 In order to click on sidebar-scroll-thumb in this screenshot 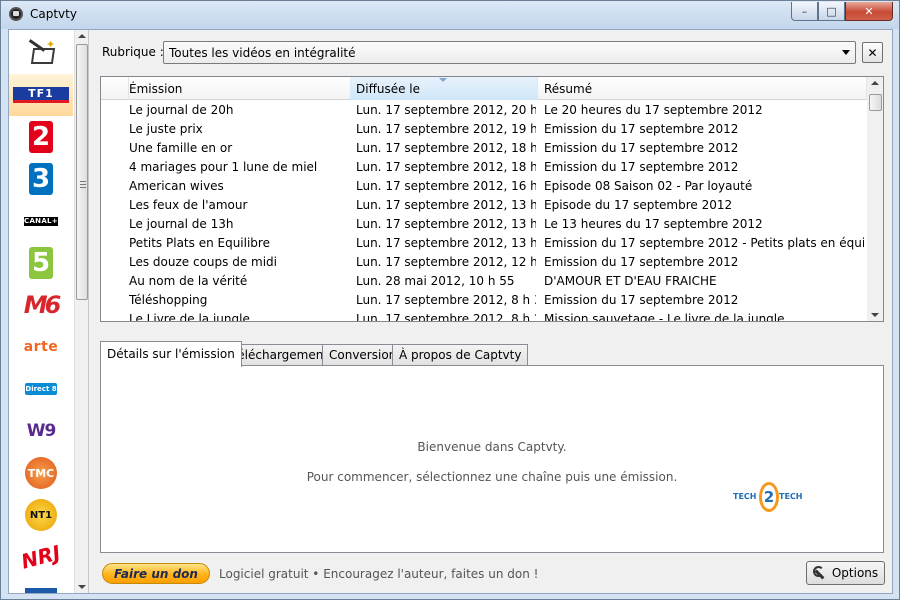, I will do `click(82, 172)`.